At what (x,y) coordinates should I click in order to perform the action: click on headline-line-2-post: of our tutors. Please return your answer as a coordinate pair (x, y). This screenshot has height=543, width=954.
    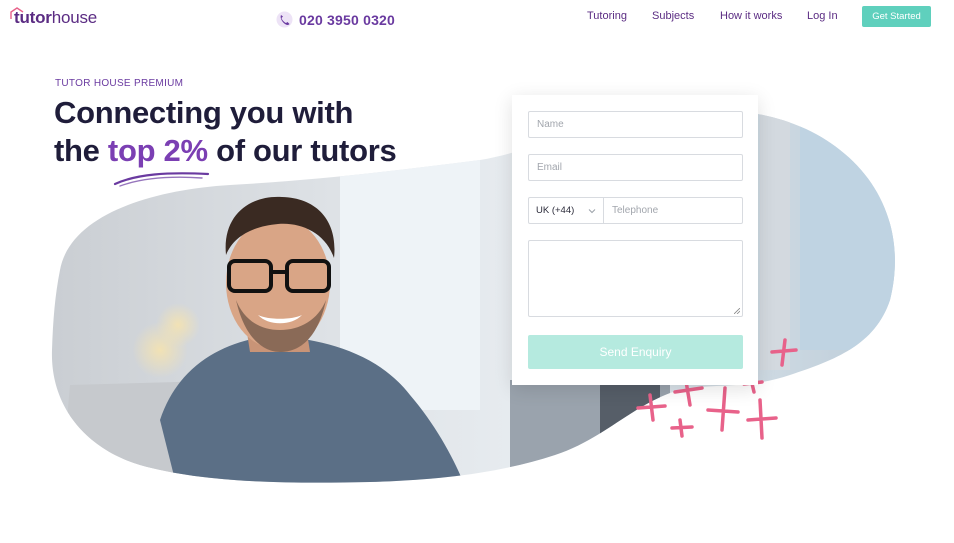
    Looking at the image, I should click on (302, 150).